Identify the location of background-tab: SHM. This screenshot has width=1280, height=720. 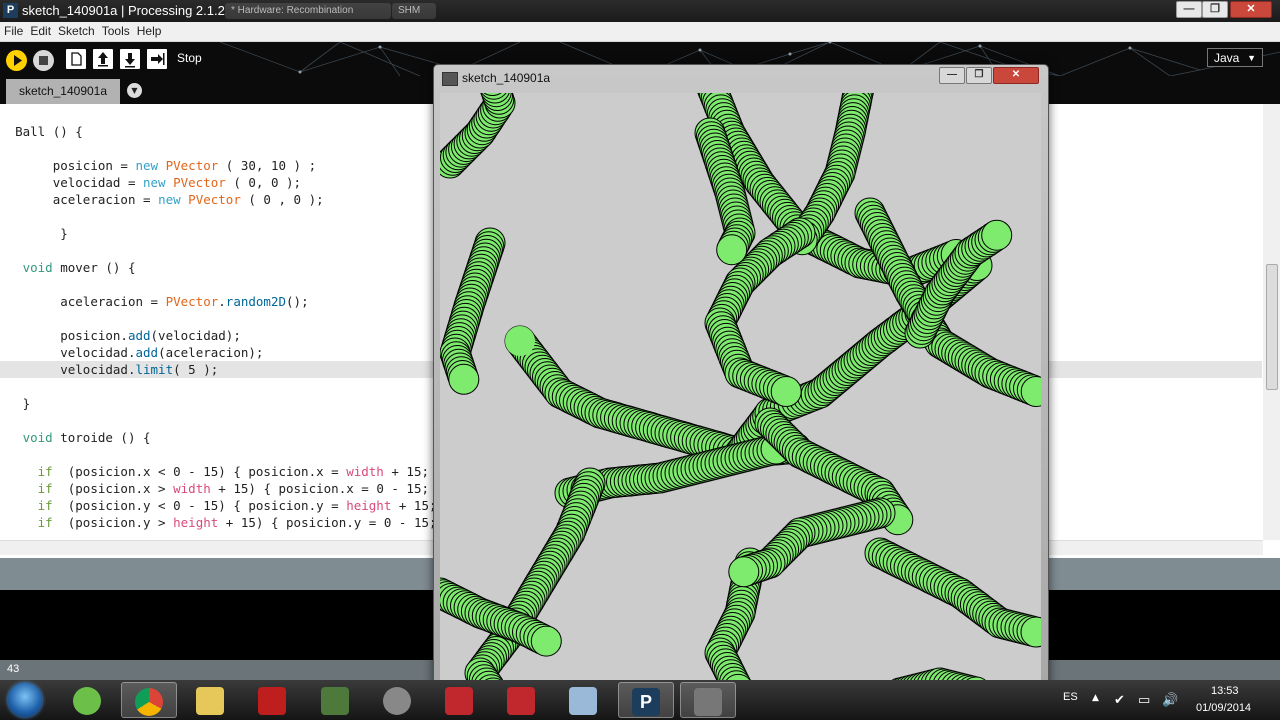
(414, 11).